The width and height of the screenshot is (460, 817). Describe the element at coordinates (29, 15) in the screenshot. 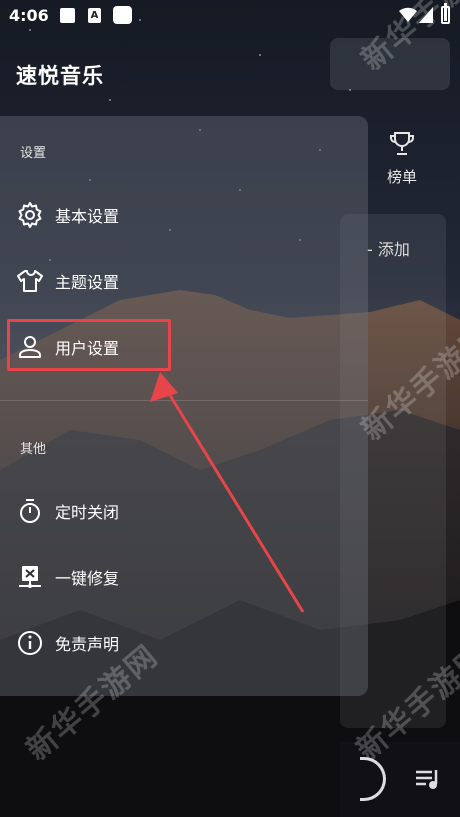

I see `status-time: 4:06` at that location.